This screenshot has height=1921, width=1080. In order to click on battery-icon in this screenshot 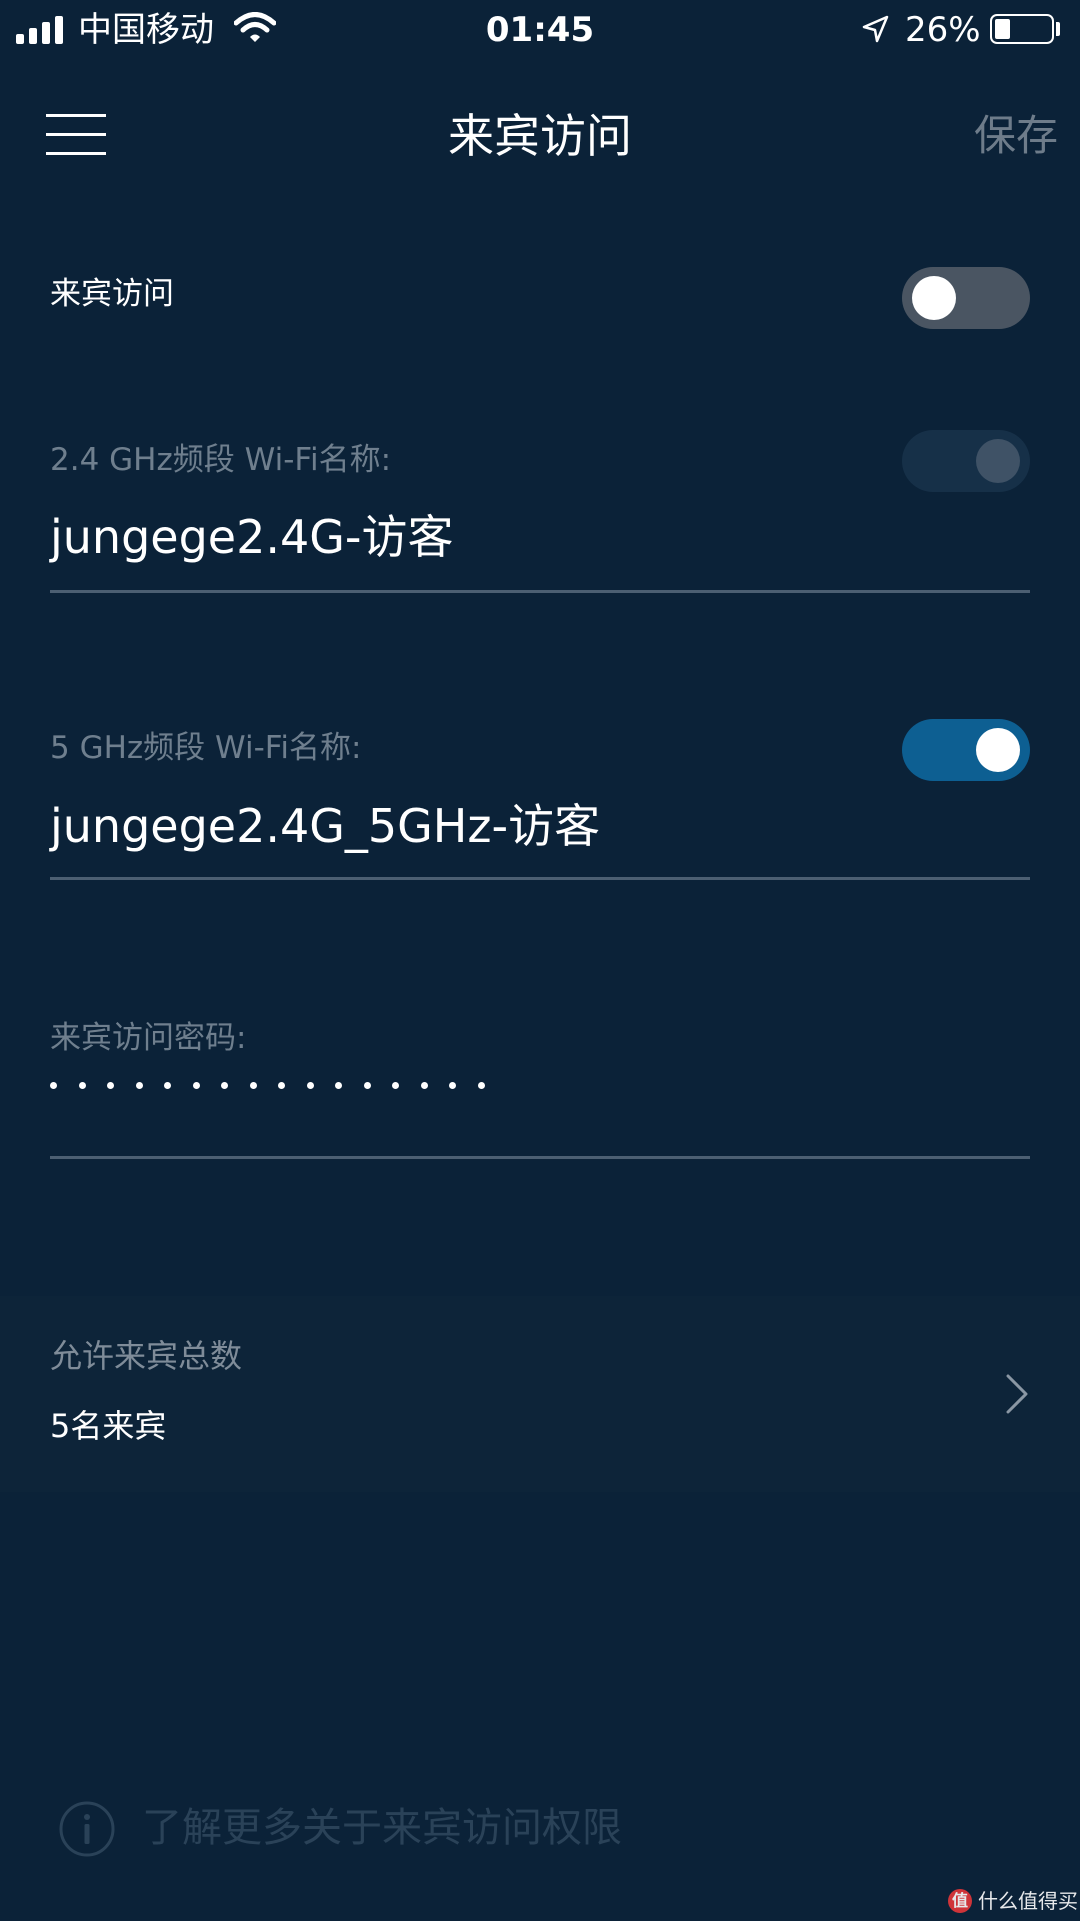, I will do `click(1022, 29)`.